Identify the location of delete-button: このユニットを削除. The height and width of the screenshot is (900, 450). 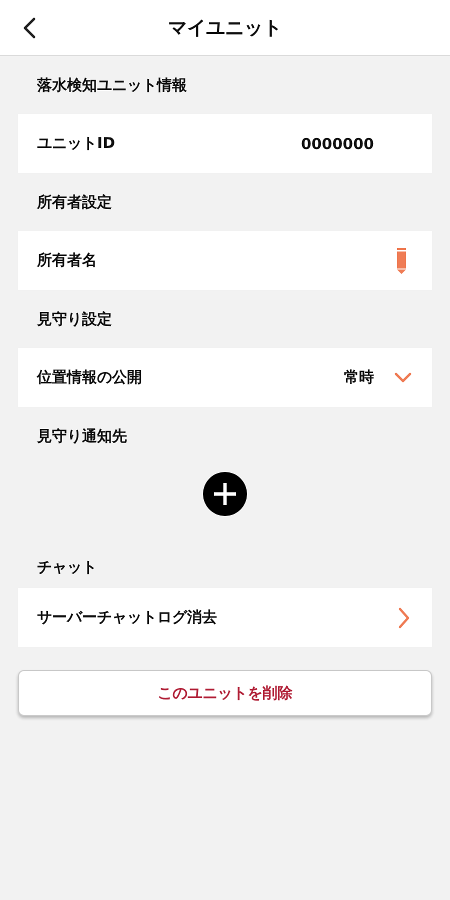
(225, 693).